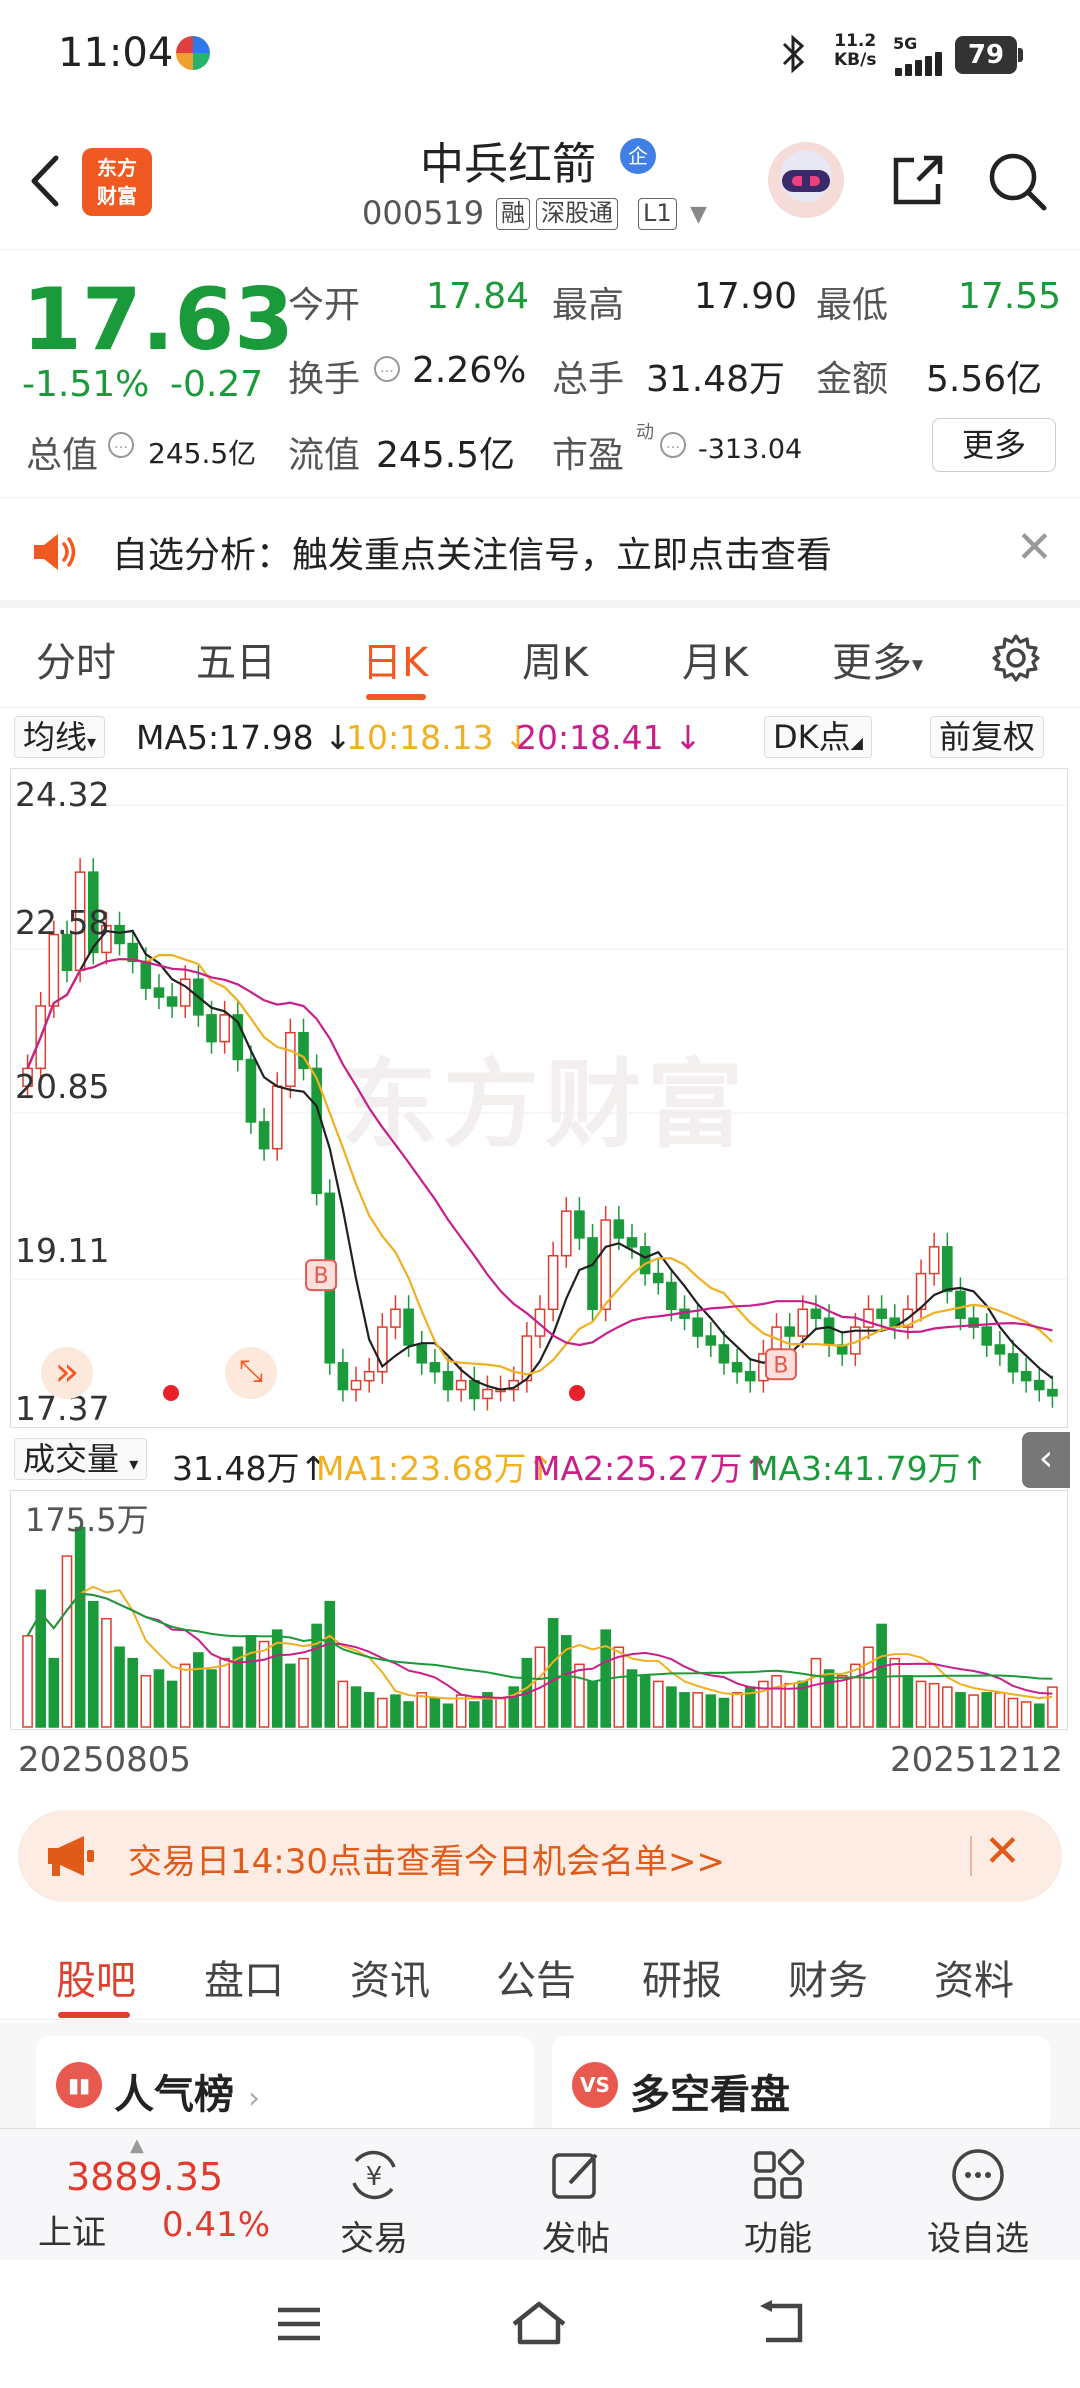 Image resolution: width=1080 pixels, height=2388 pixels. What do you see at coordinates (47, 181) in the screenshot?
I see `back-icon` at bounding box center [47, 181].